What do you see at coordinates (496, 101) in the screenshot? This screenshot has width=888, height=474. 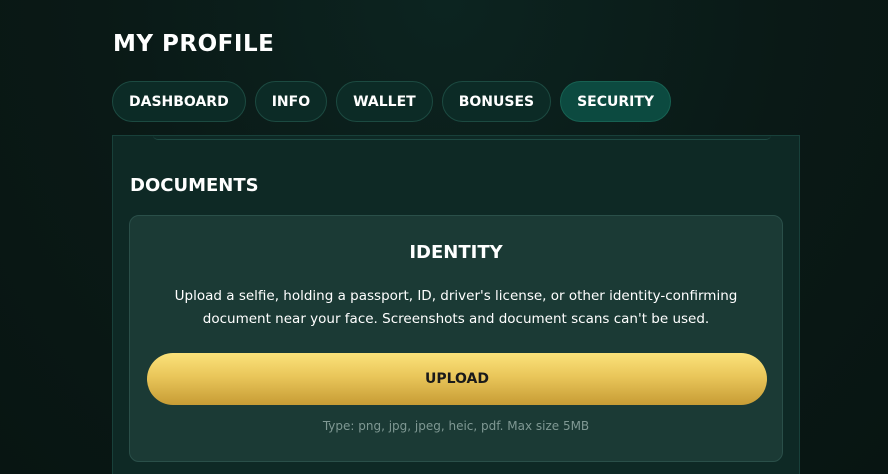 I see `tab-bonuses: BONUSES` at bounding box center [496, 101].